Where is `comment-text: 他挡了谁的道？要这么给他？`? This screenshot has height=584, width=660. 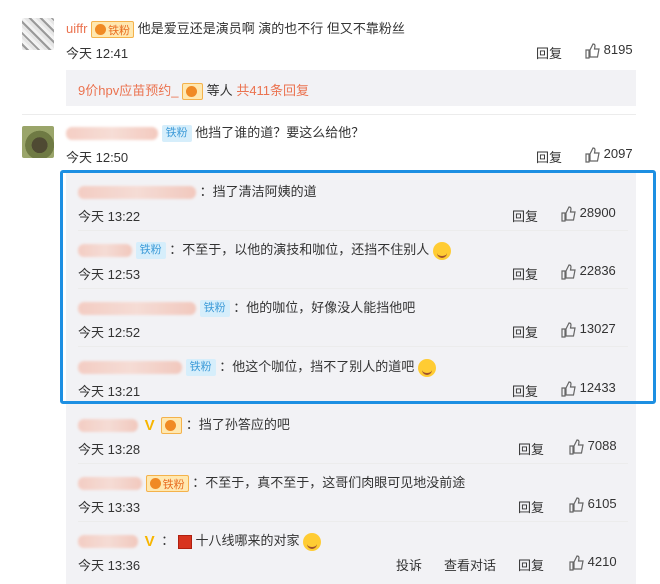
comment-text: 他挡了谁的道？要这么给他？ is located at coordinates (280, 132).